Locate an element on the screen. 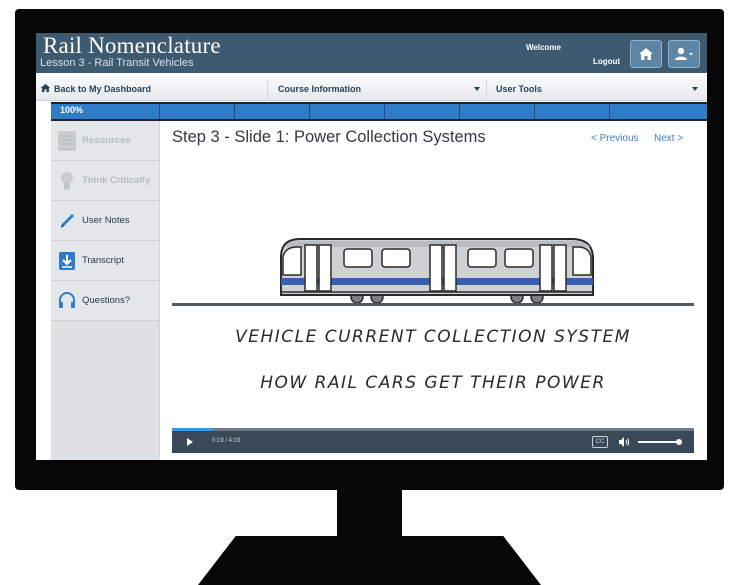 The height and width of the screenshot is (585, 739). resources-icon is located at coordinates (67, 141).